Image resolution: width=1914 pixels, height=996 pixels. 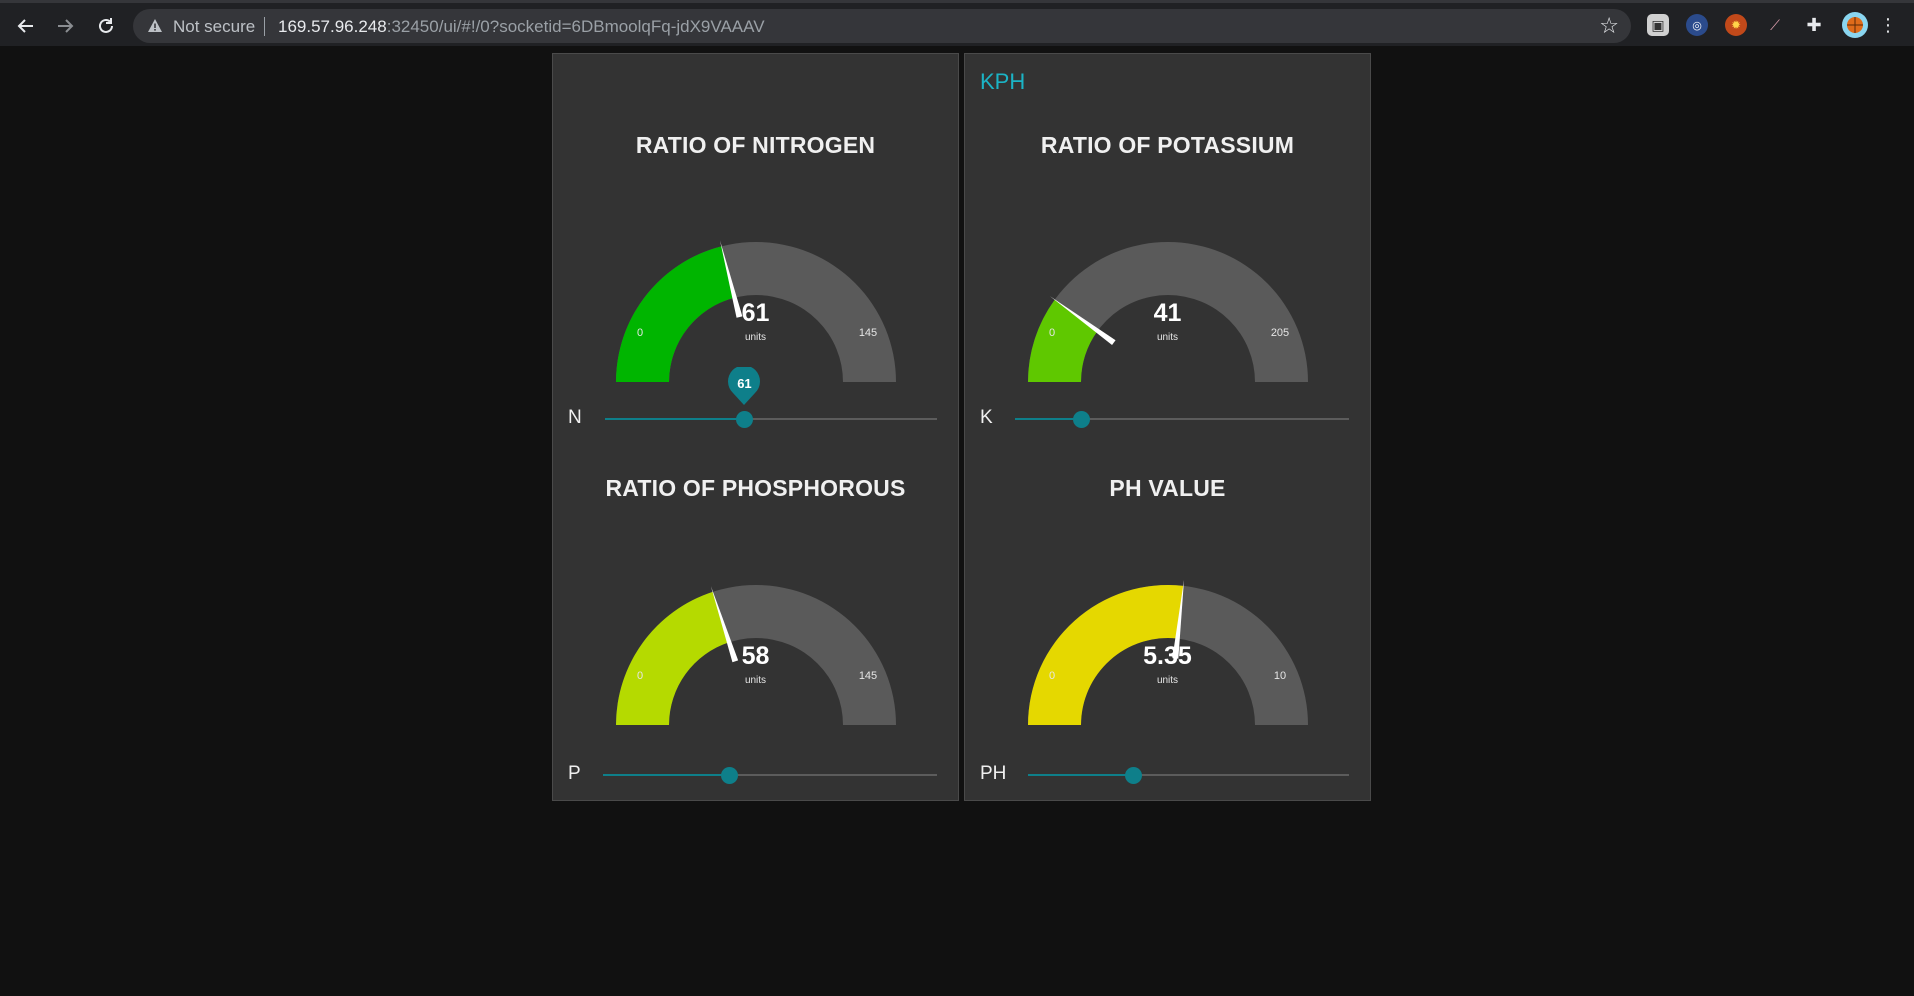 What do you see at coordinates (575, 417) in the screenshot?
I see `slider-label: N` at bounding box center [575, 417].